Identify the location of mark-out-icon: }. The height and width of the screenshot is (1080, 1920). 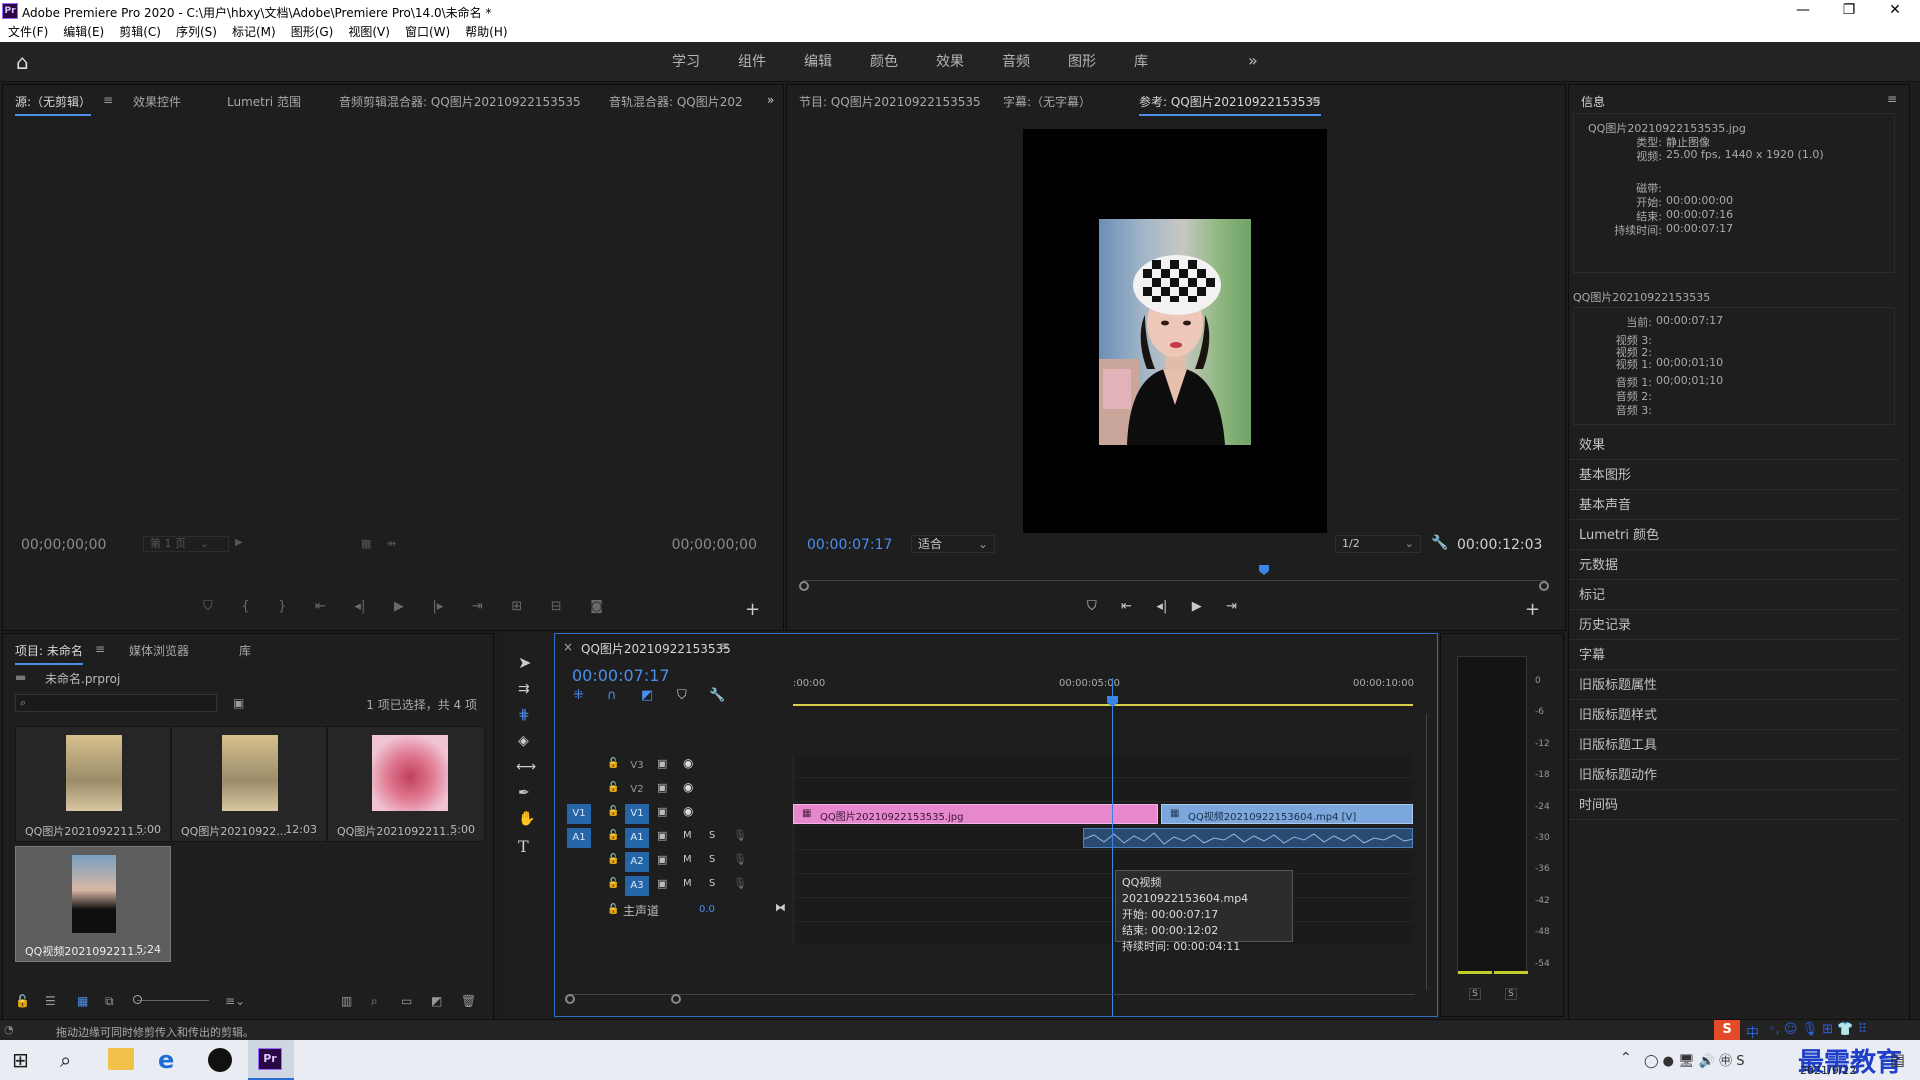
(282, 609).